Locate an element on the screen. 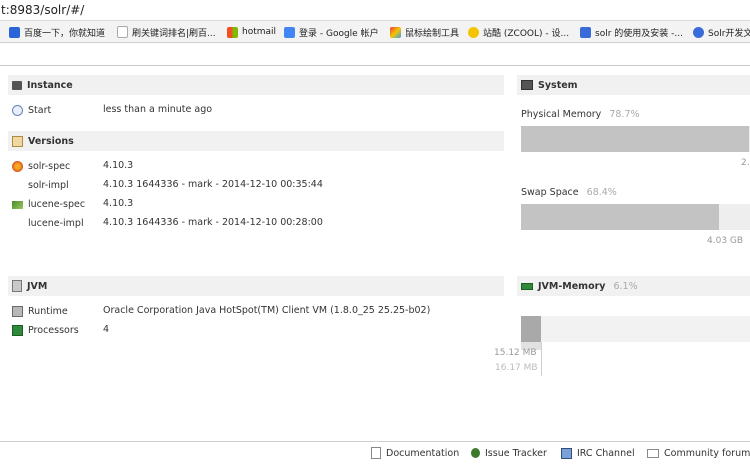  bookmark-hotmail: hotmail is located at coordinates (251, 32).